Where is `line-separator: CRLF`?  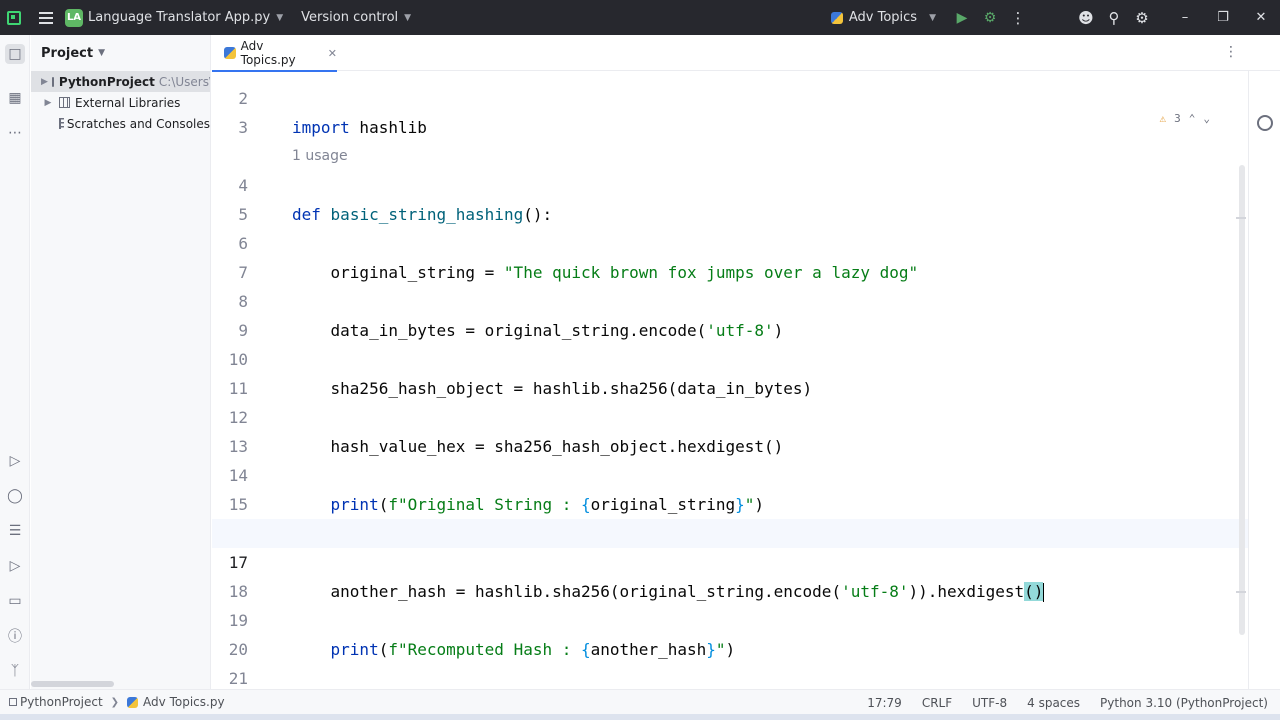
line-separator: CRLF is located at coordinates (937, 703).